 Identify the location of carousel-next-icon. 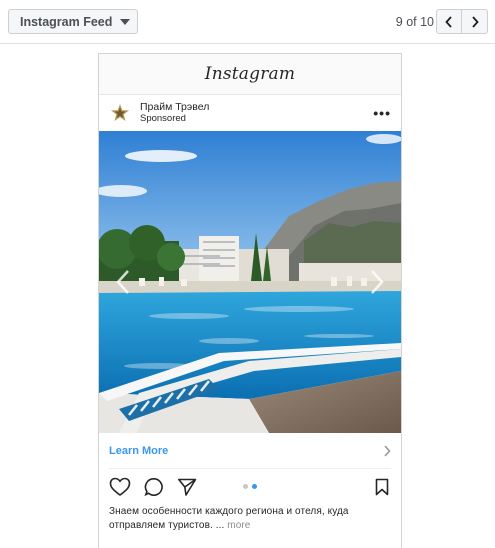
(377, 282).